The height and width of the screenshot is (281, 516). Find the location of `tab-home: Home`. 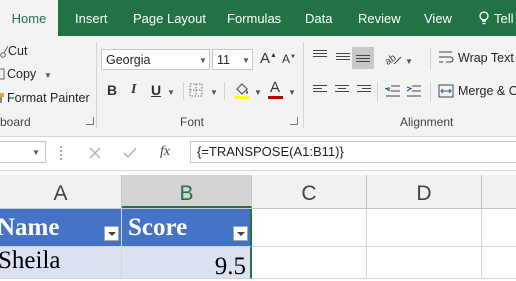

tab-home: Home is located at coordinates (29, 18).